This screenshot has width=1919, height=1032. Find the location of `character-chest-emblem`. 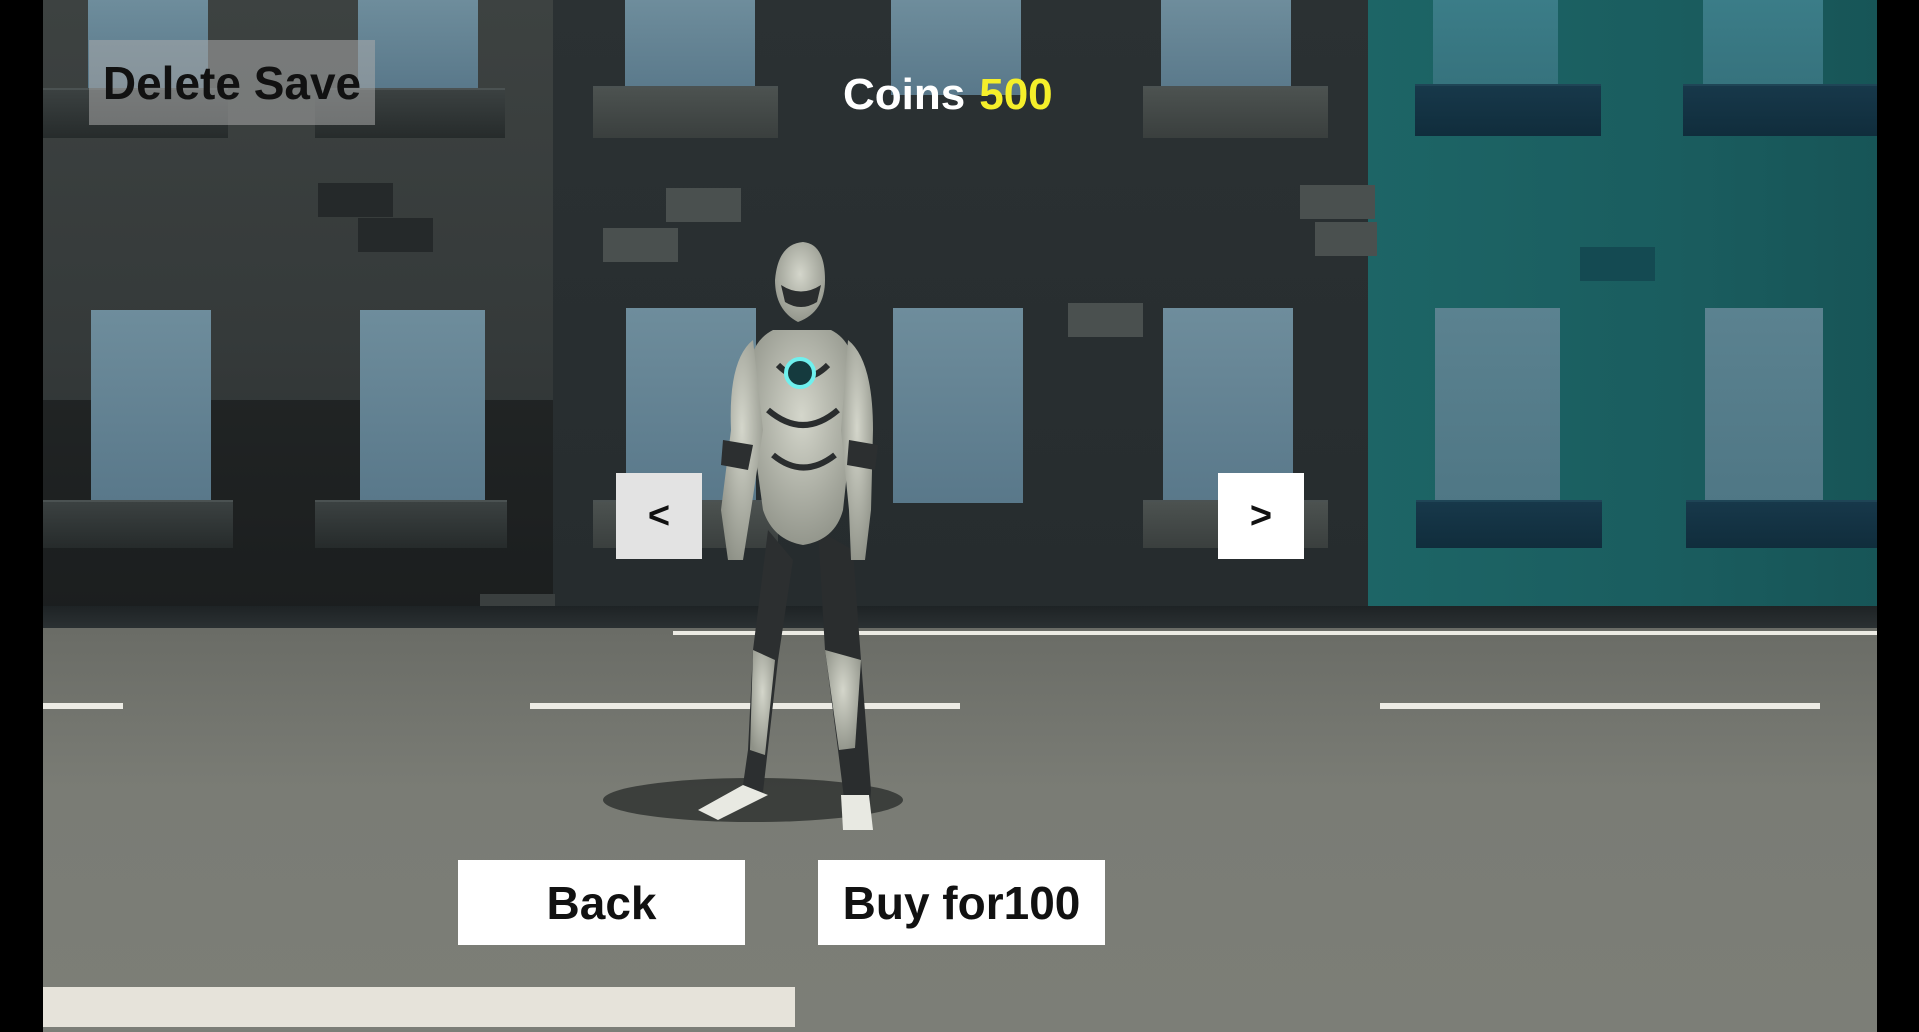

character-chest-emblem is located at coordinates (800, 373).